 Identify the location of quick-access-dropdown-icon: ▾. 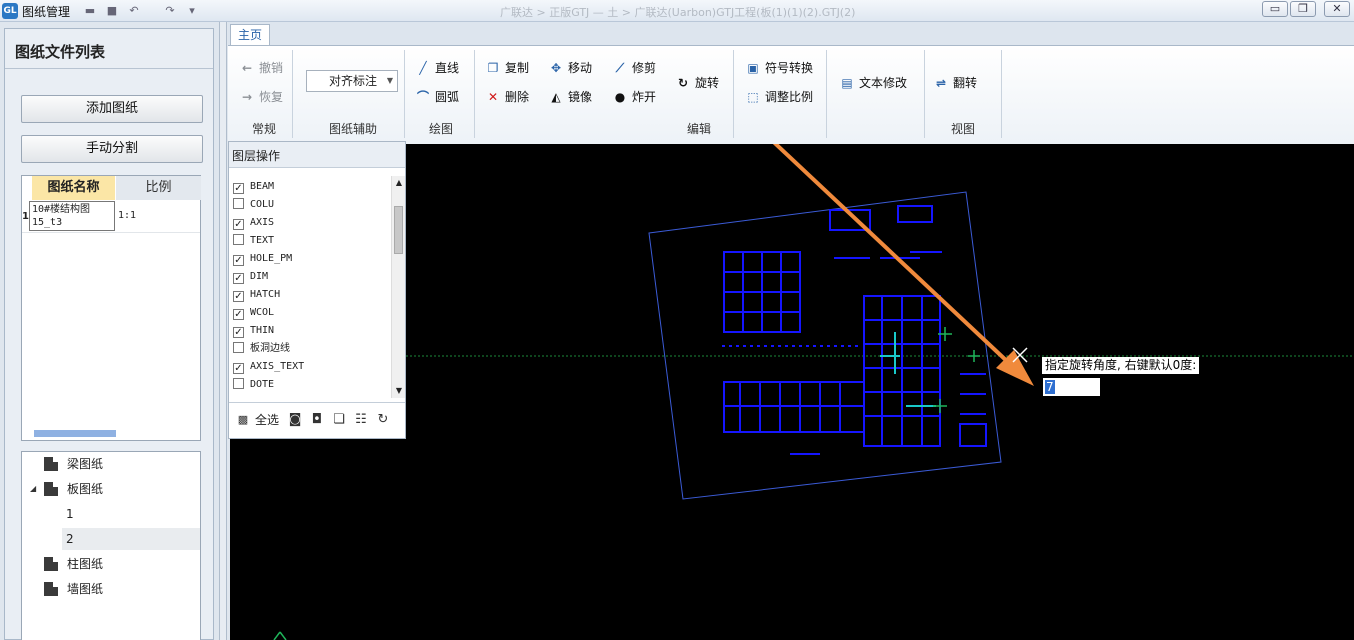
(192, 10).